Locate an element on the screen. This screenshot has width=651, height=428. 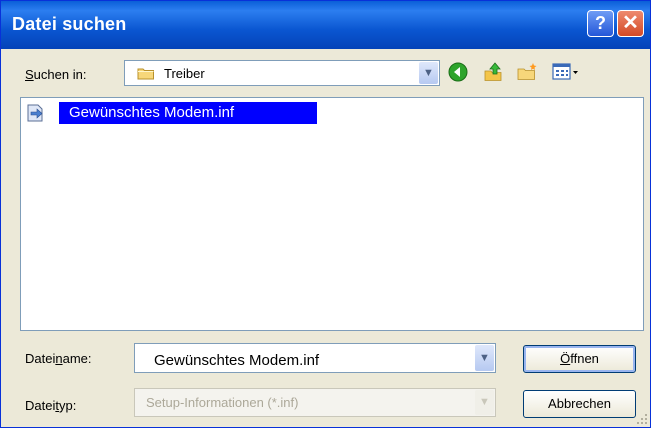
look-in-label: Suchen in: is located at coordinates (56, 74).